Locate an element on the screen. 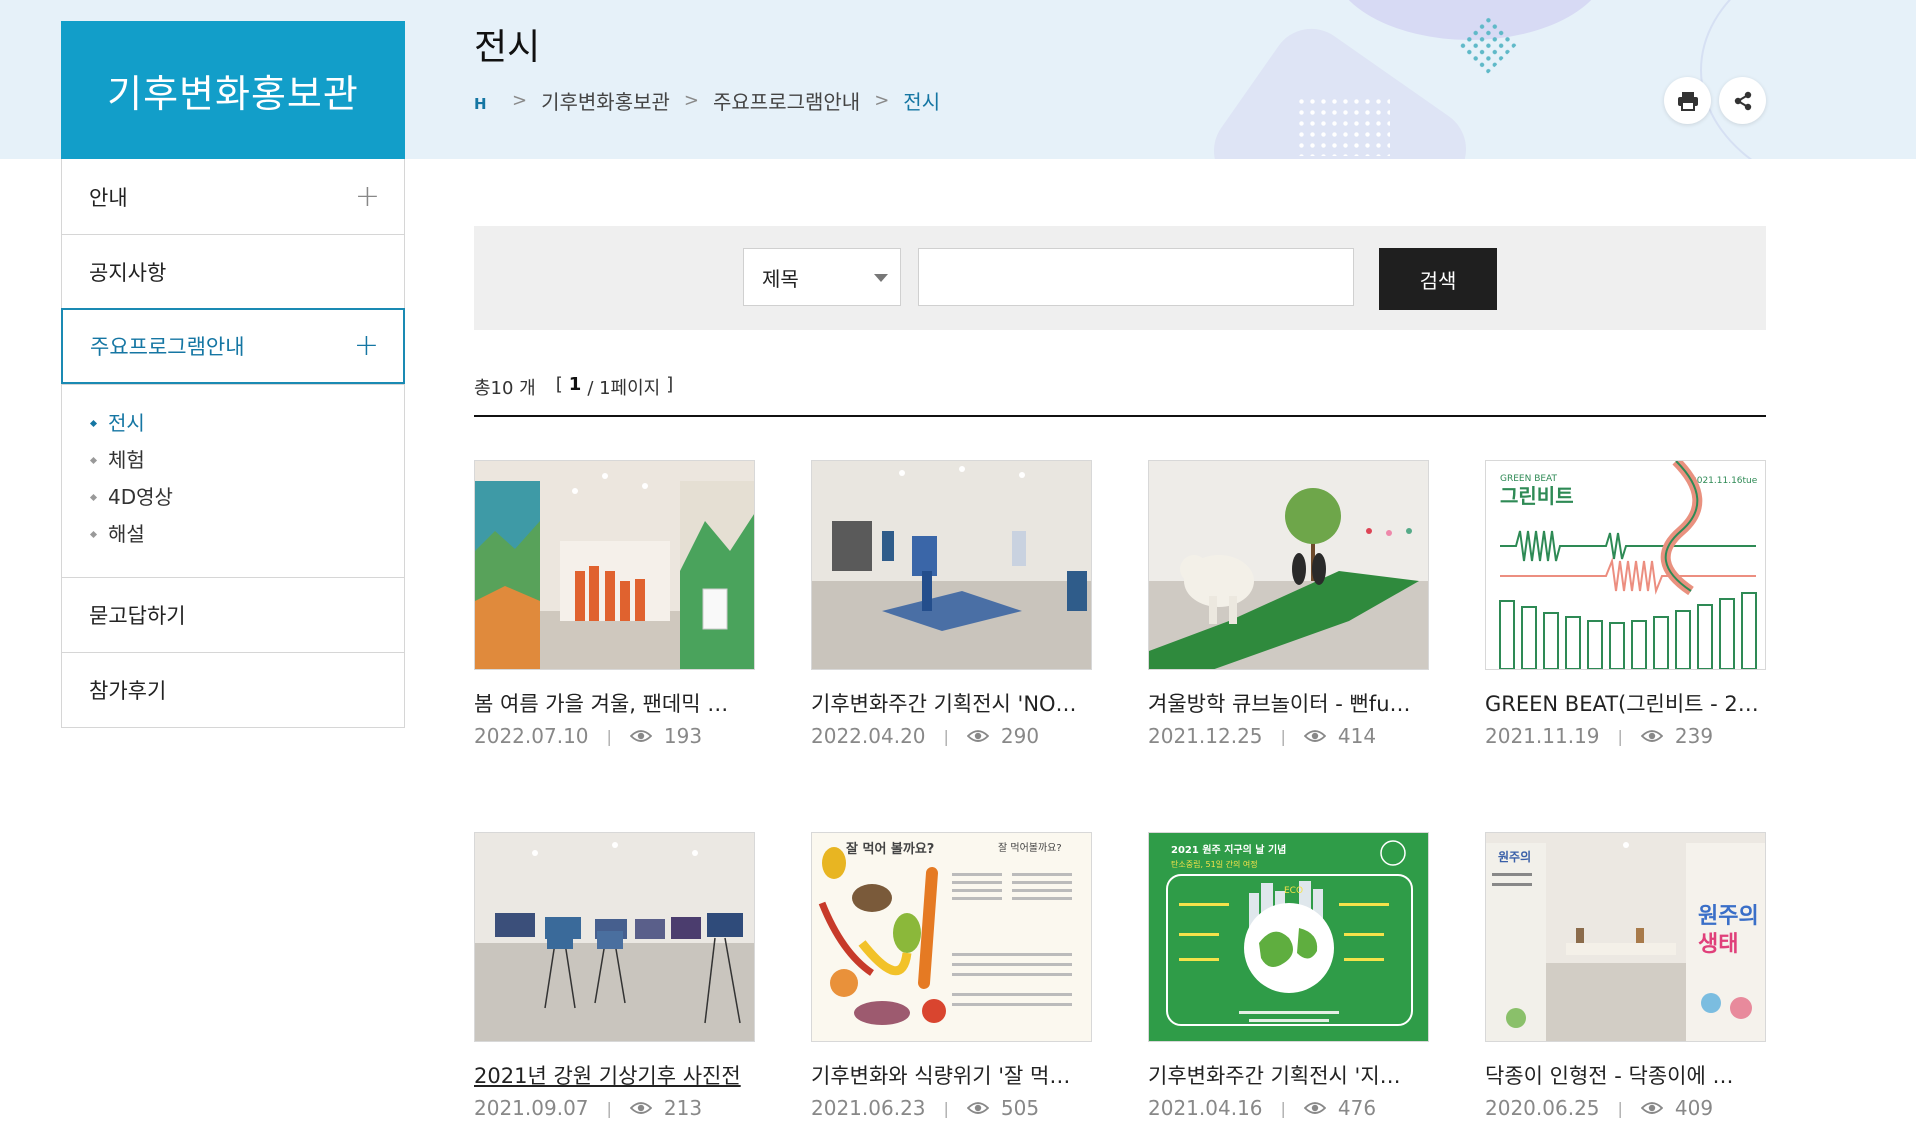 This screenshot has width=1916, height=1142. sidebar-item-label: 공지사항 is located at coordinates (128, 273).